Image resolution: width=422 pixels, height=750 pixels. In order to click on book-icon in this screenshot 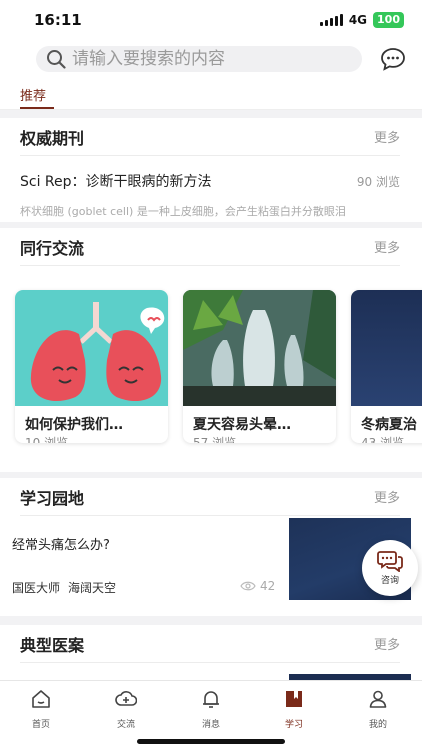, I will do `click(294, 699)`.